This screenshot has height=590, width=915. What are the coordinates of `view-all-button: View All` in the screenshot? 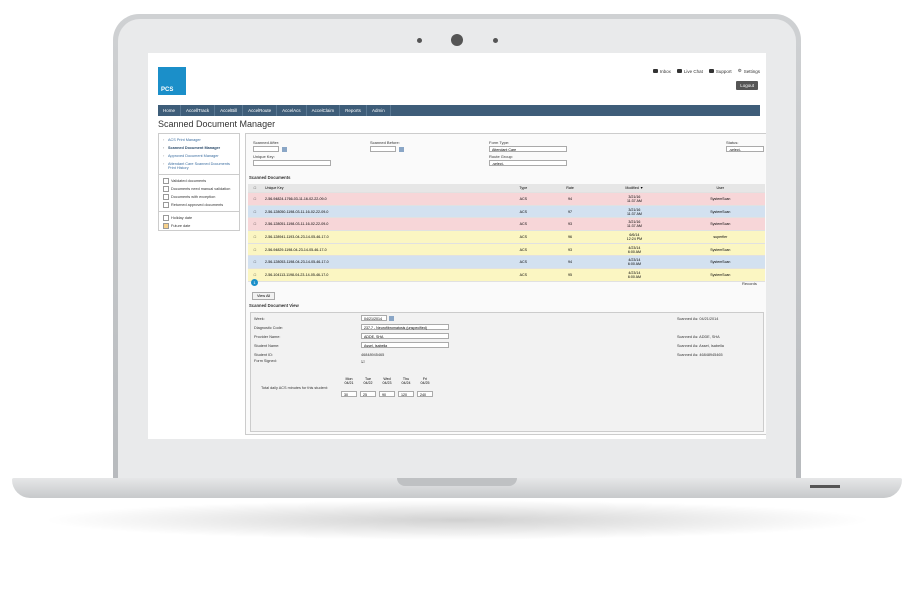 It's located at (264, 296).